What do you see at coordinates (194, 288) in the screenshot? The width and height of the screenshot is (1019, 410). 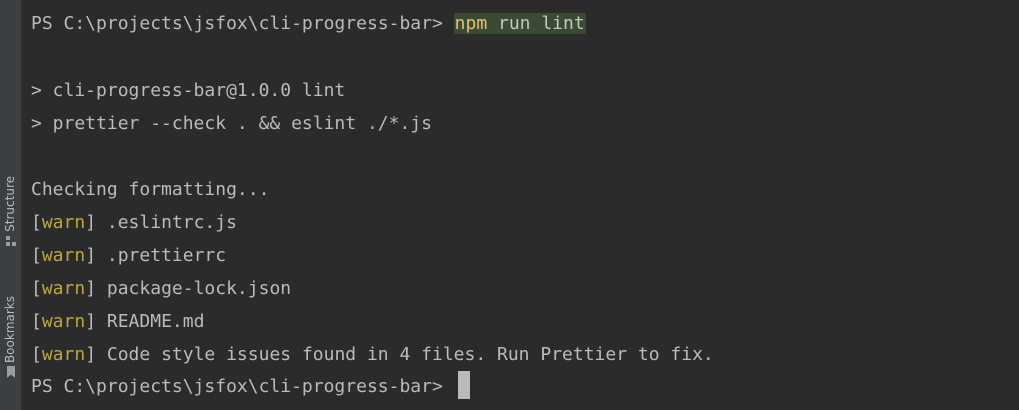 I see `warn-text: package-lock.json` at bounding box center [194, 288].